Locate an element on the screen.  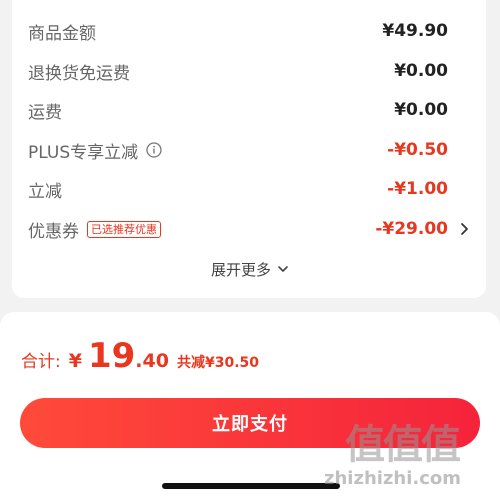
home-indicator is located at coordinates (251, 486).